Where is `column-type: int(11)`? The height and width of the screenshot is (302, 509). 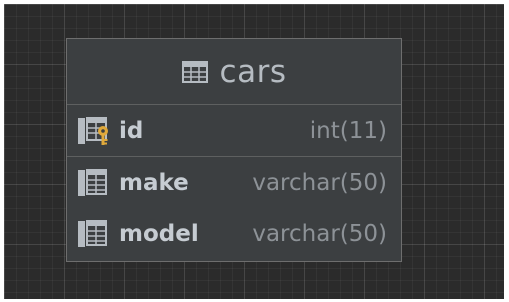 column-type: int(11) is located at coordinates (348, 131).